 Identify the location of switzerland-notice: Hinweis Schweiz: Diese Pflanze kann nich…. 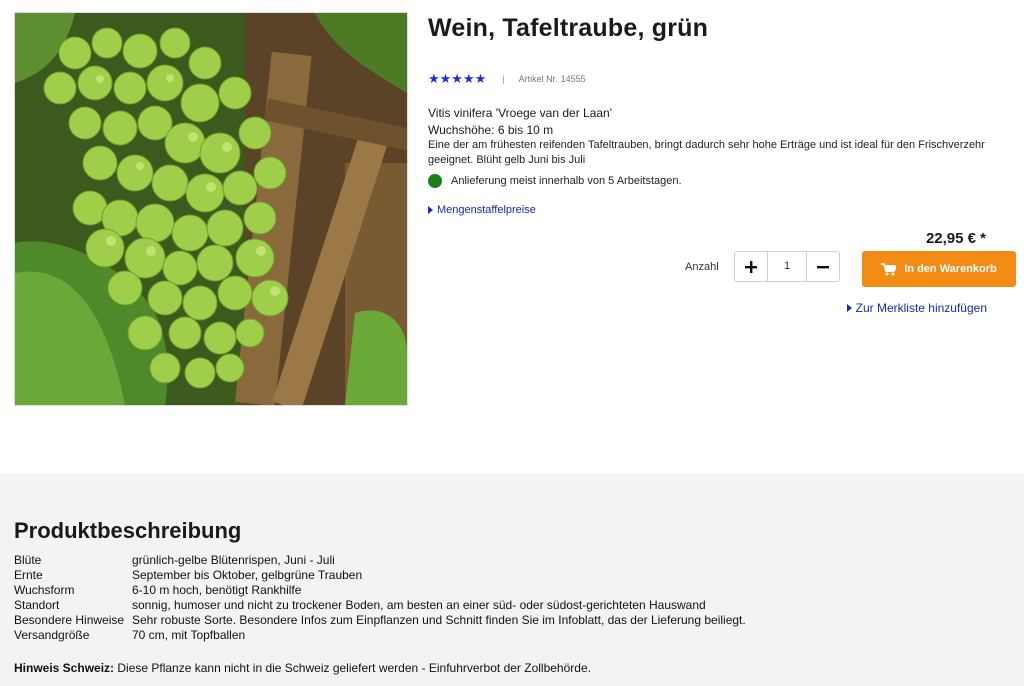
(302, 668).